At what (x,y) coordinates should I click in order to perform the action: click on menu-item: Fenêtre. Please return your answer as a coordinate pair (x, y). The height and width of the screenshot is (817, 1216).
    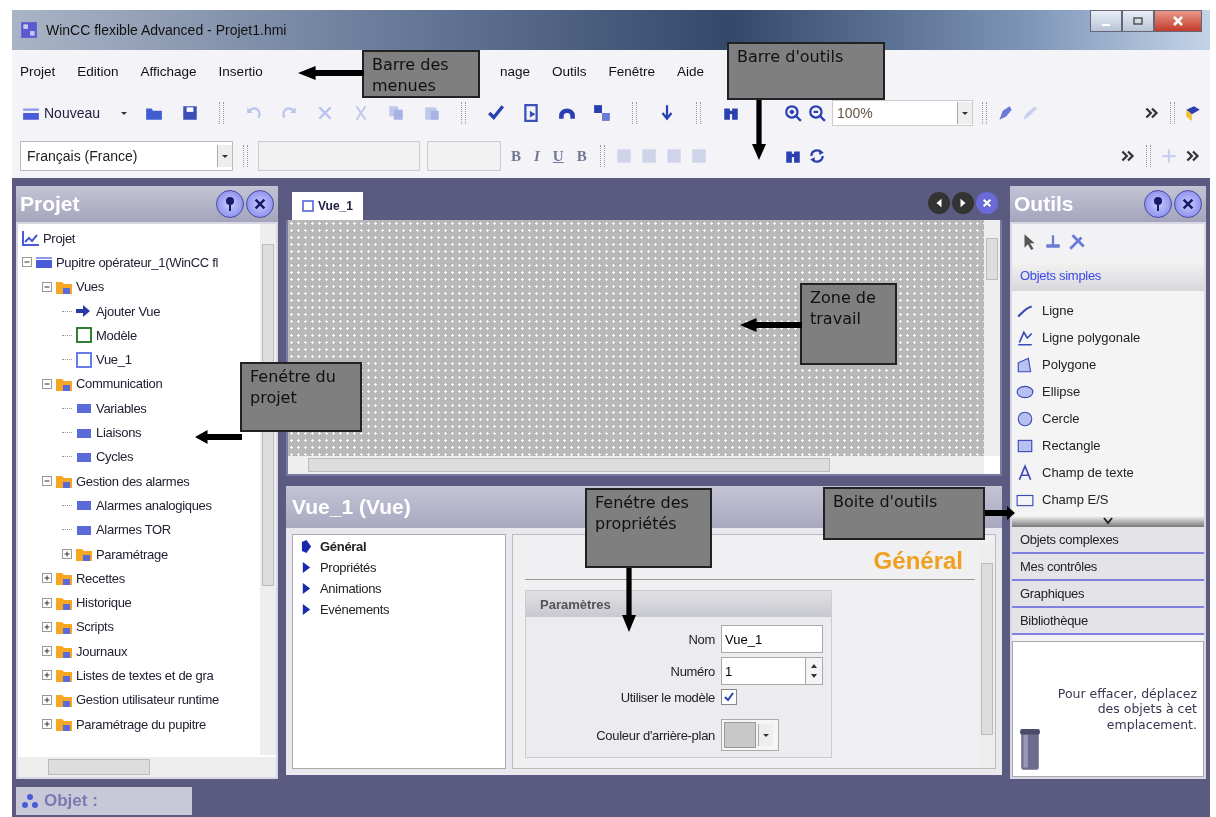
    Looking at the image, I should click on (631, 71).